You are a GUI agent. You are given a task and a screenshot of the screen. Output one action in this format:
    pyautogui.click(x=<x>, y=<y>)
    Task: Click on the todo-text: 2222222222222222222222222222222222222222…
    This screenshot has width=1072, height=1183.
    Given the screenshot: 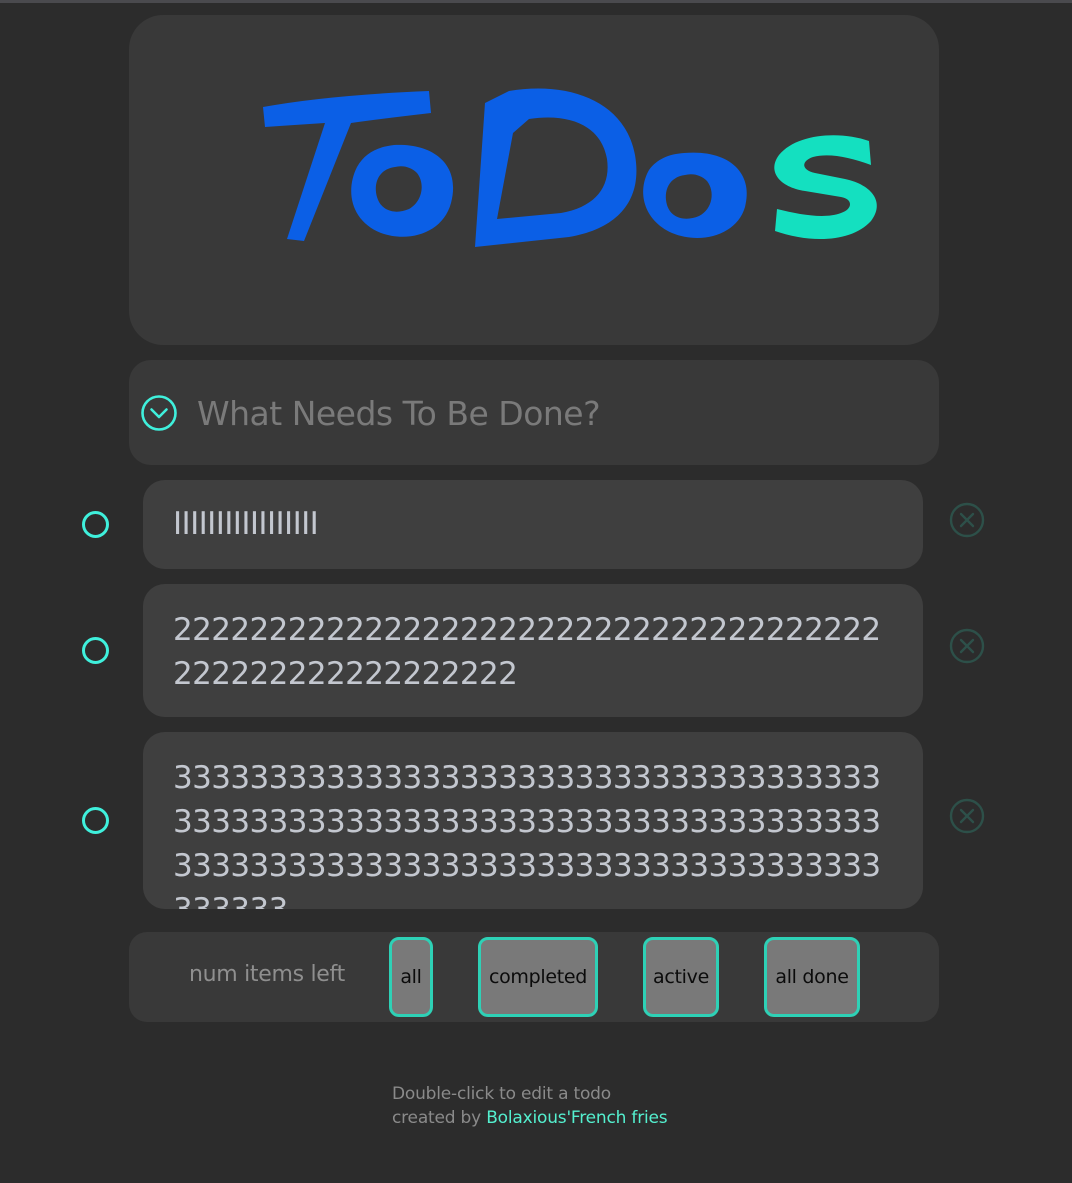 What is the action you would take?
    pyautogui.click(x=533, y=650)
    